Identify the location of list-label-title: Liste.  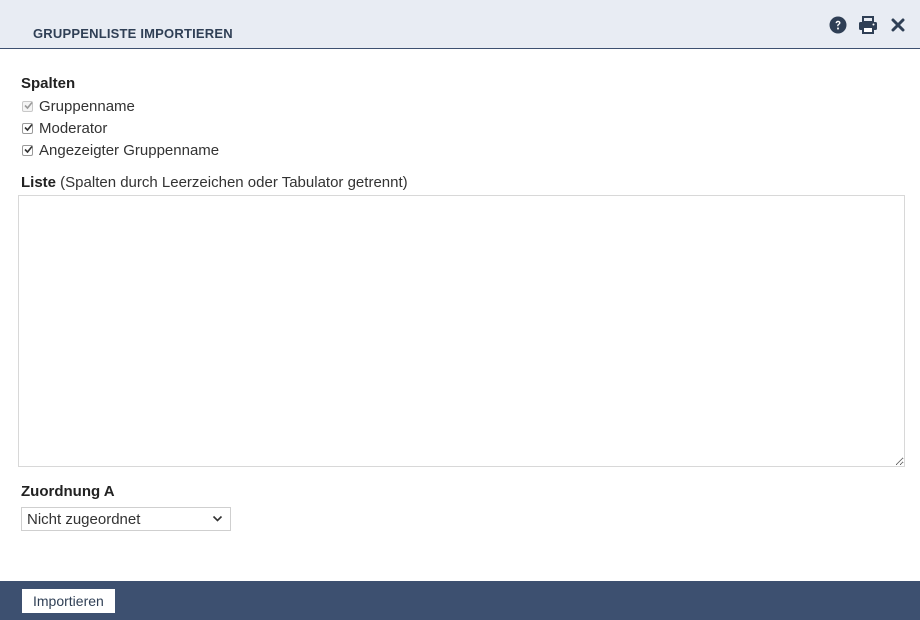
(39, 182).